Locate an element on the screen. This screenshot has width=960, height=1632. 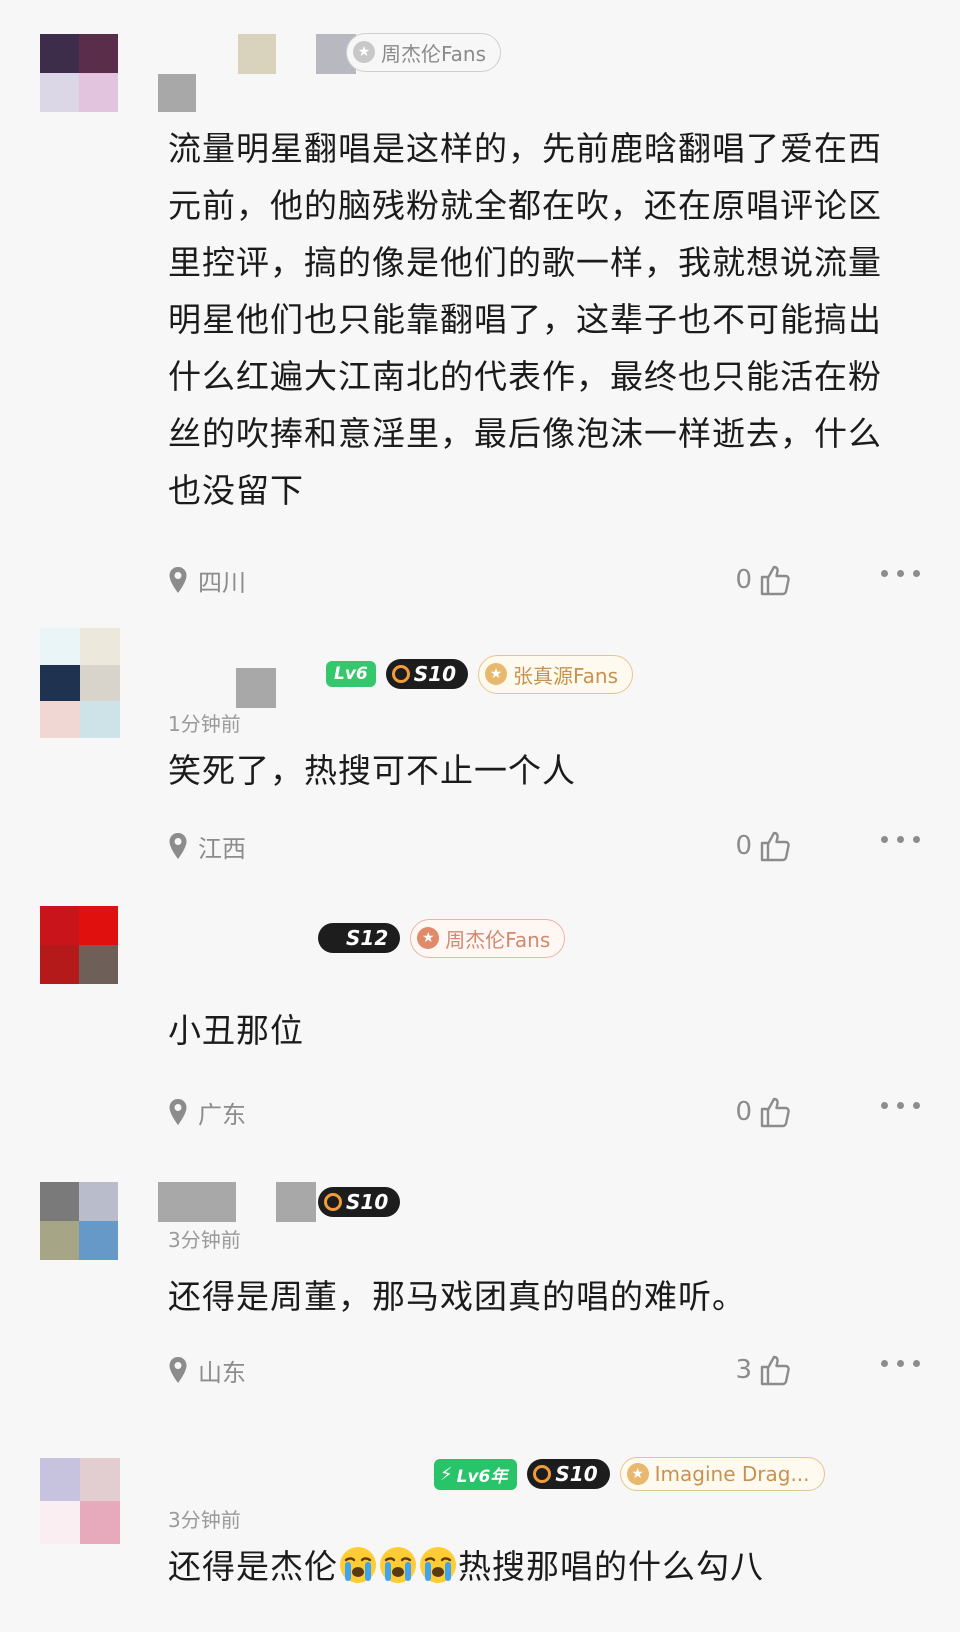
level-badge-label: Lv6年 is located at coordinates (482, 1476).